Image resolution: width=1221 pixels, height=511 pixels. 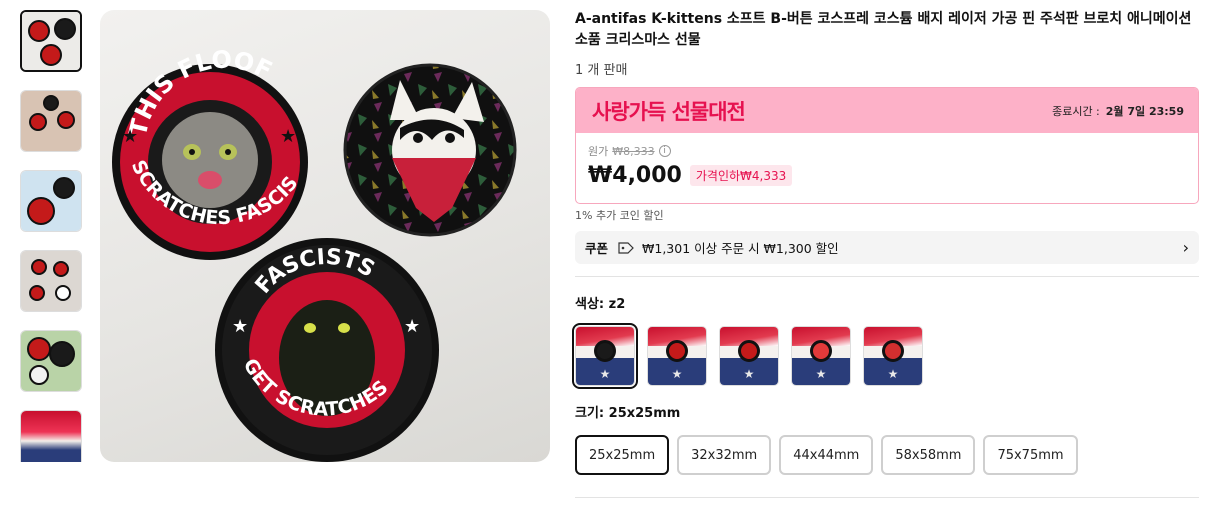 What do you see at coordinates (887, 151) in the screenshot?
I see `original-price-row: 원가 ₩8,333 i` at bounding box center [887, 151].